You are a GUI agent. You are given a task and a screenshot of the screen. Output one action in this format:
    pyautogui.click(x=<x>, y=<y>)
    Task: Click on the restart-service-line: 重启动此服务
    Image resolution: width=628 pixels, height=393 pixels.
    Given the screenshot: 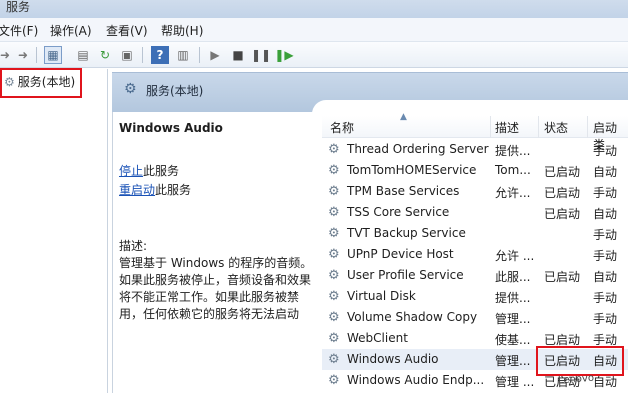 What is the action you would take?
    pyautogui.click(x=155, y=189)
    